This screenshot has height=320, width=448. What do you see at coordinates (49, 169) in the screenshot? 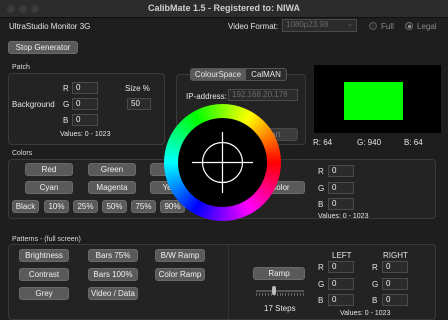
I see `red-button: Red` at bounding box center [49, 169].